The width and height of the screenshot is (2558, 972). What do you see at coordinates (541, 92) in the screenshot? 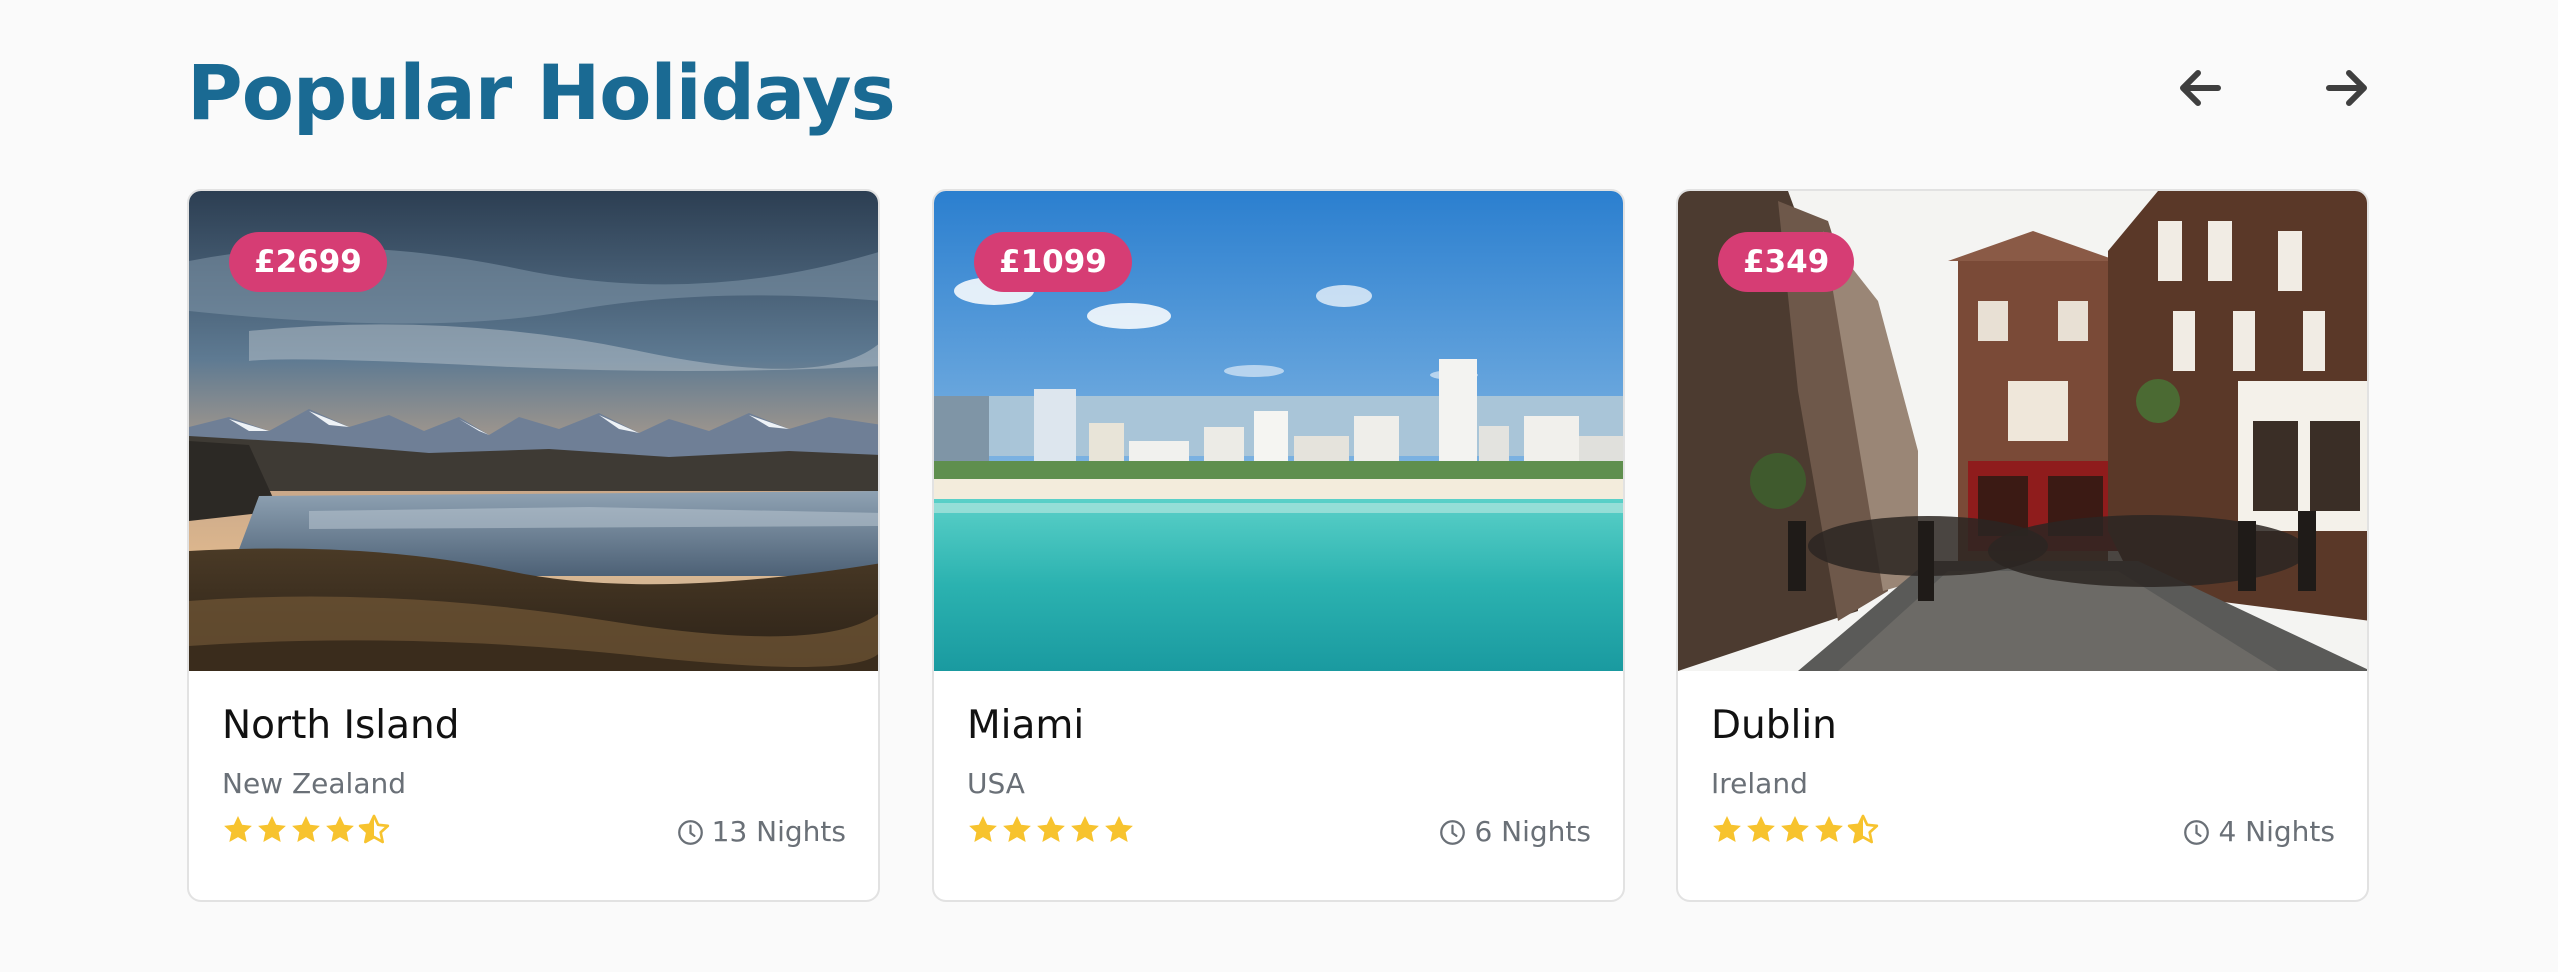
I see `section-title: Popular Holidays` at bounding box center [541, 92].